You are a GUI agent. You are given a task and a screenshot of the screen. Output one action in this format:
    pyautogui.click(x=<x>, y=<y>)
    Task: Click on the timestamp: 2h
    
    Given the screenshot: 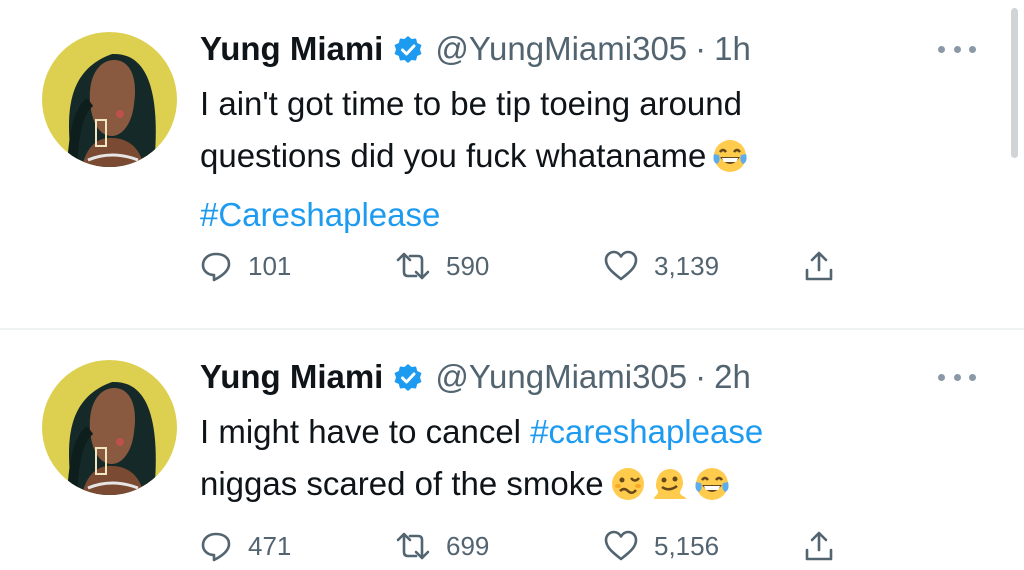 What is the action you would take?
    pyautogui.click(x=732, y=377)
    